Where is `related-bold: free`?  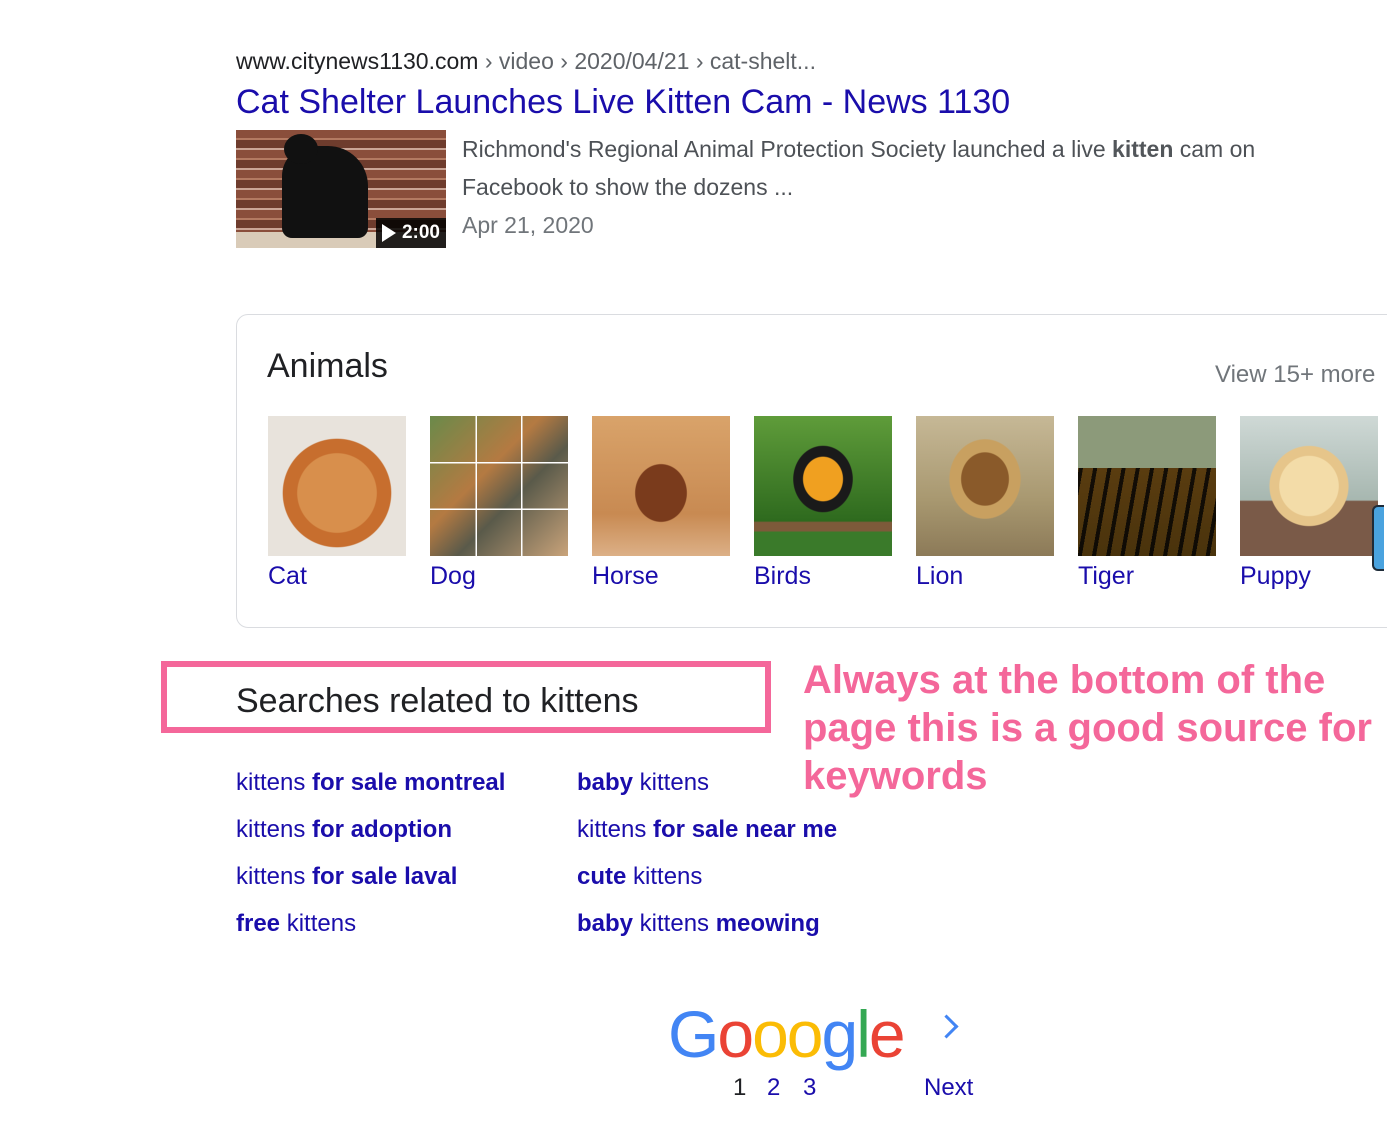 related-bold: free is located at coordinates (258, 923).